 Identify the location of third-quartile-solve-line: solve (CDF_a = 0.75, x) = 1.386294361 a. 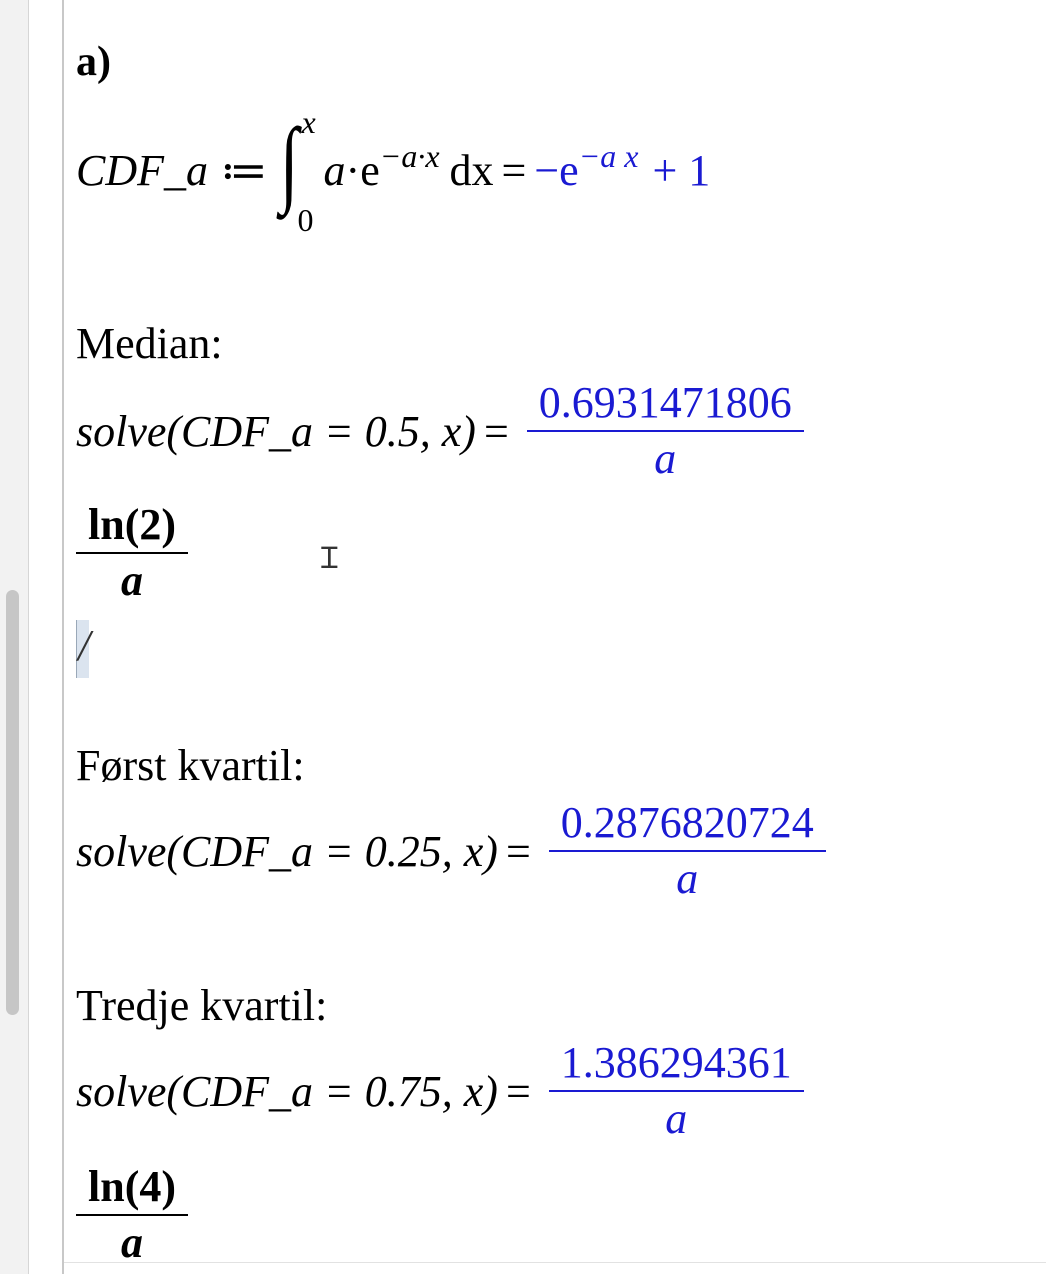
(440, 1091).